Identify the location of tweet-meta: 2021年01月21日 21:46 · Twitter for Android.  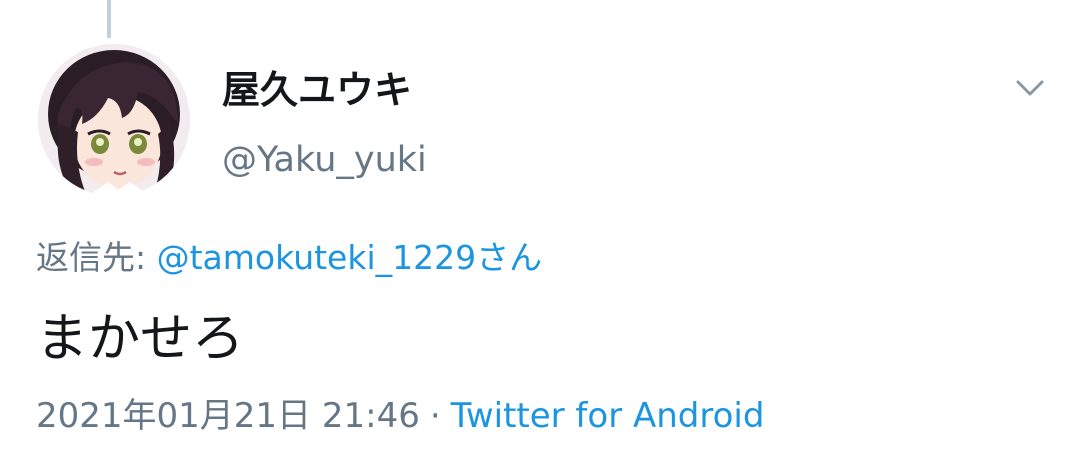
(400, 416).